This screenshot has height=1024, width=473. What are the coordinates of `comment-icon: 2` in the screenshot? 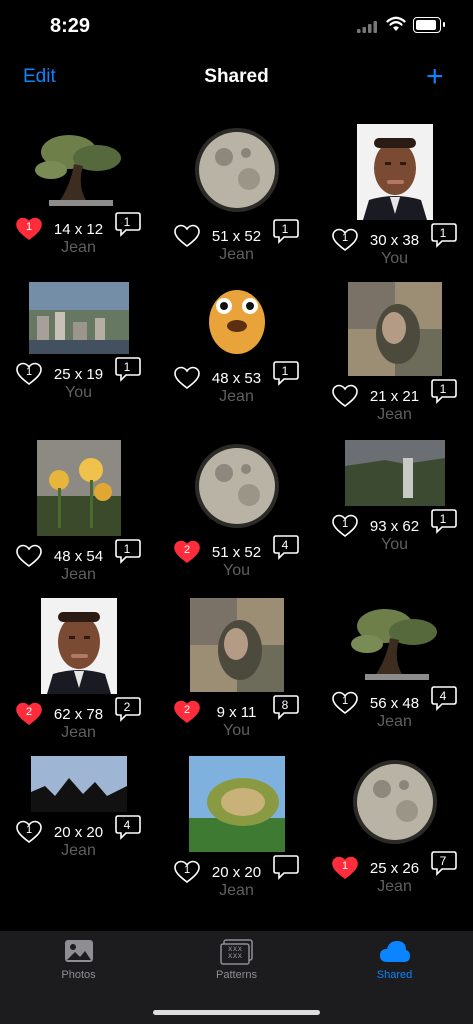 It's located at (128, 709).